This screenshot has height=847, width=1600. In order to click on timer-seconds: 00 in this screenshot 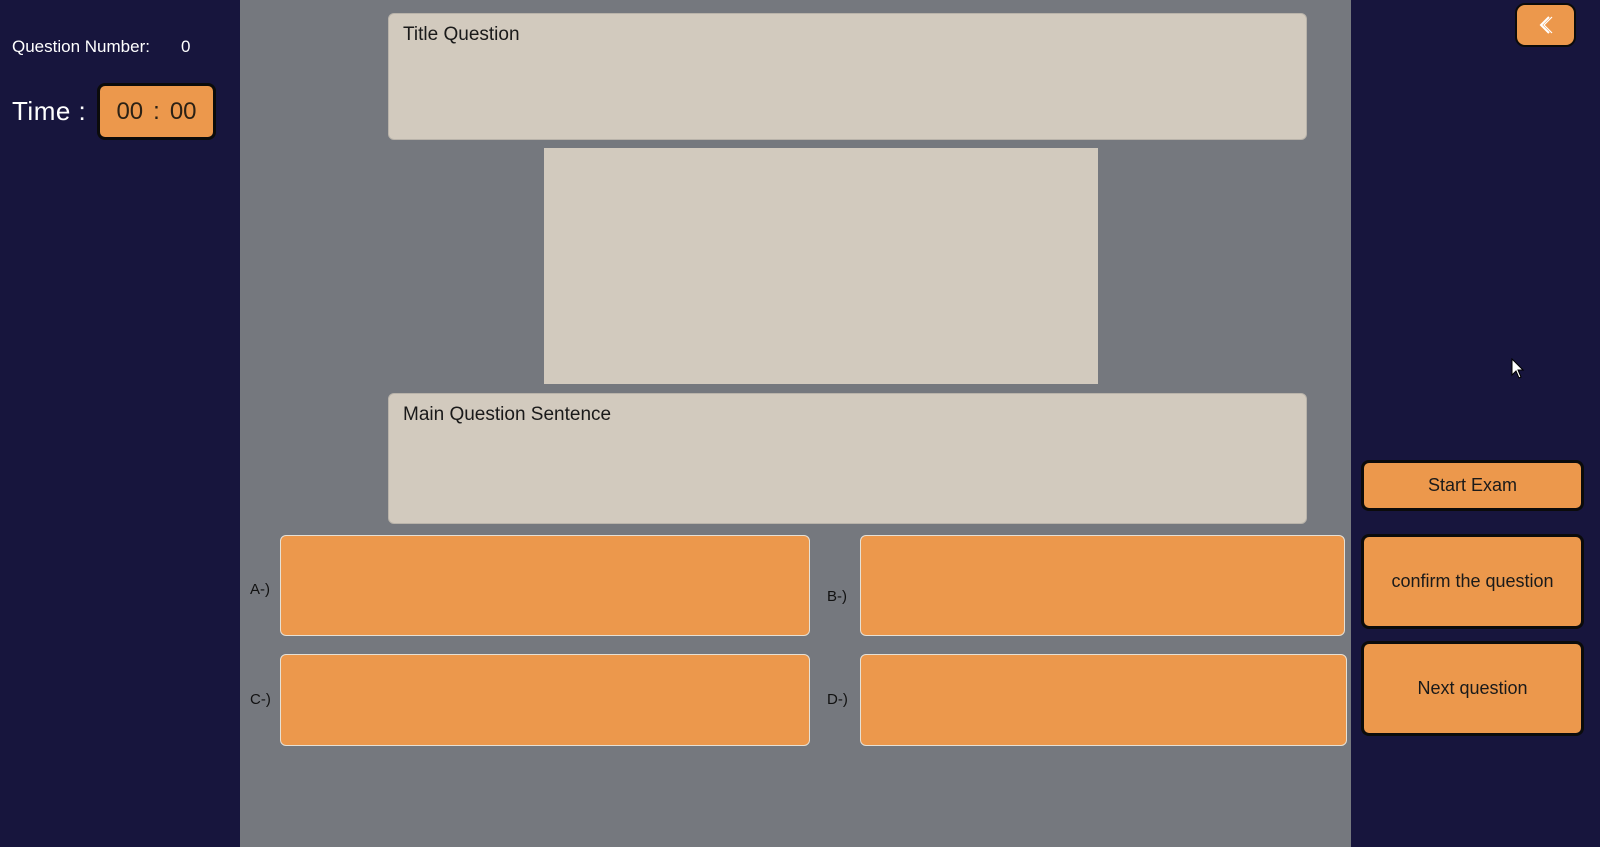, I will do `click(183, 111)`.